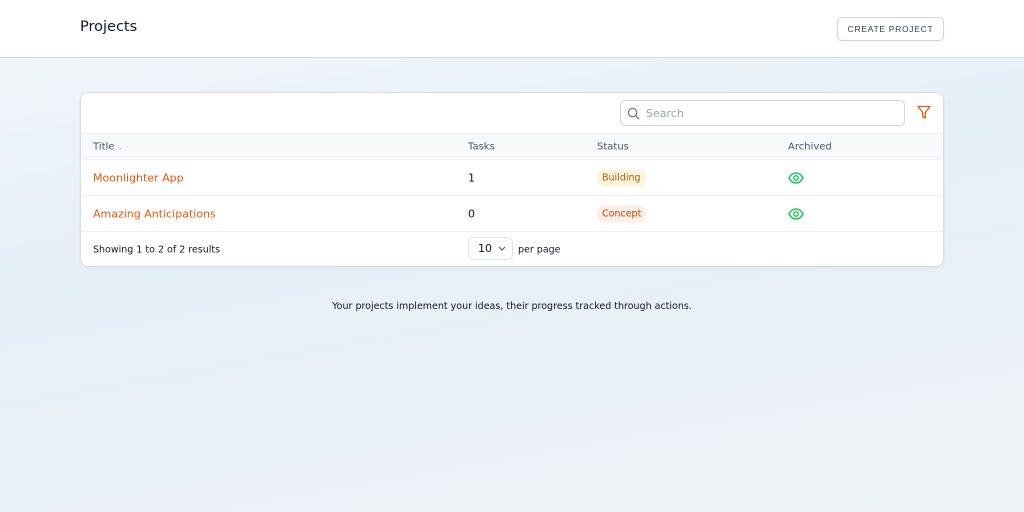  What do you see at coordinates (924, 112) in the screenshot?
I see `filter-icon` at bounding box center [924, 112].